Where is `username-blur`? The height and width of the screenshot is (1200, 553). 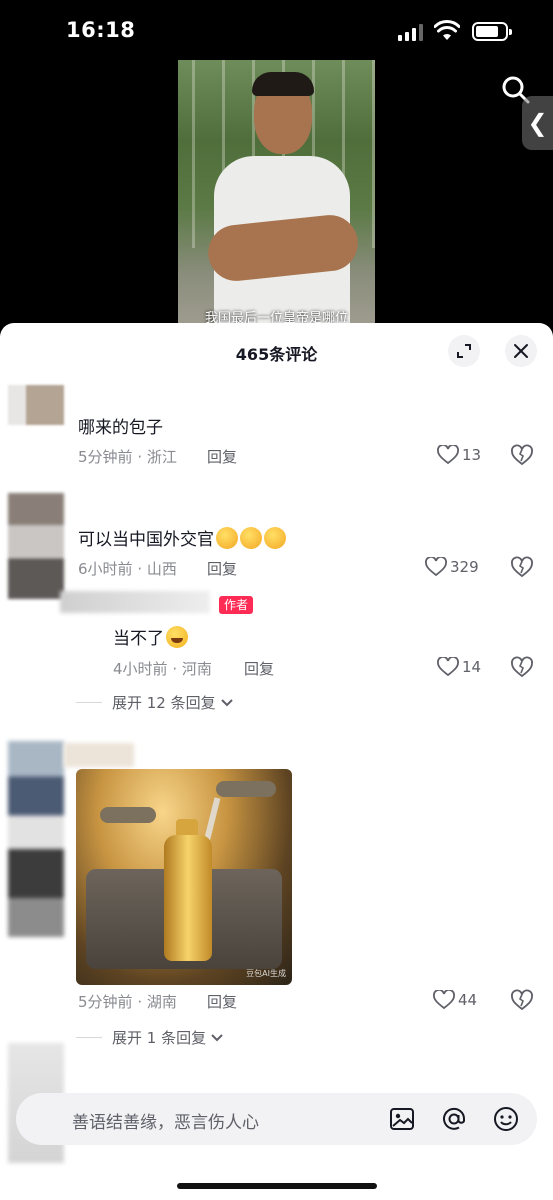 username-blur is located at coordinates (99, 755).